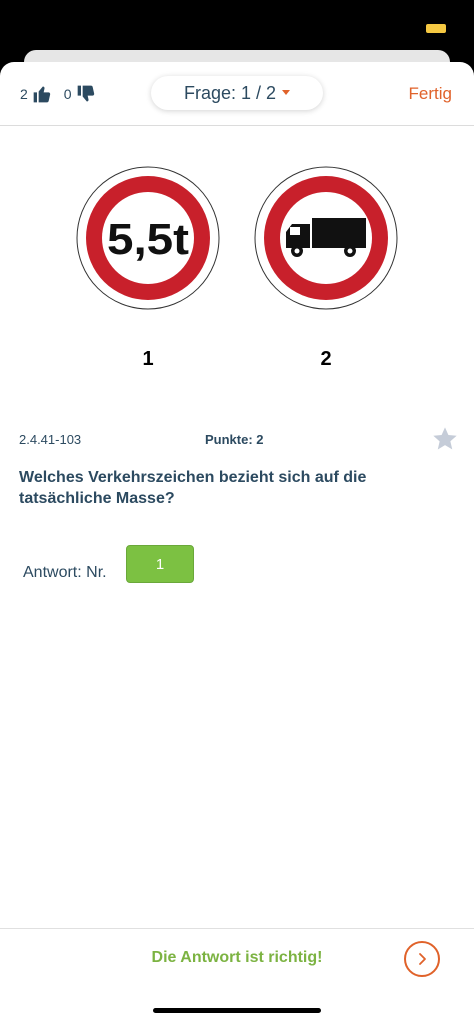  What do you see at coordinates (237, 1010) in the screenshot?
I see `home-indicator` at bounding box center [237, 1010].